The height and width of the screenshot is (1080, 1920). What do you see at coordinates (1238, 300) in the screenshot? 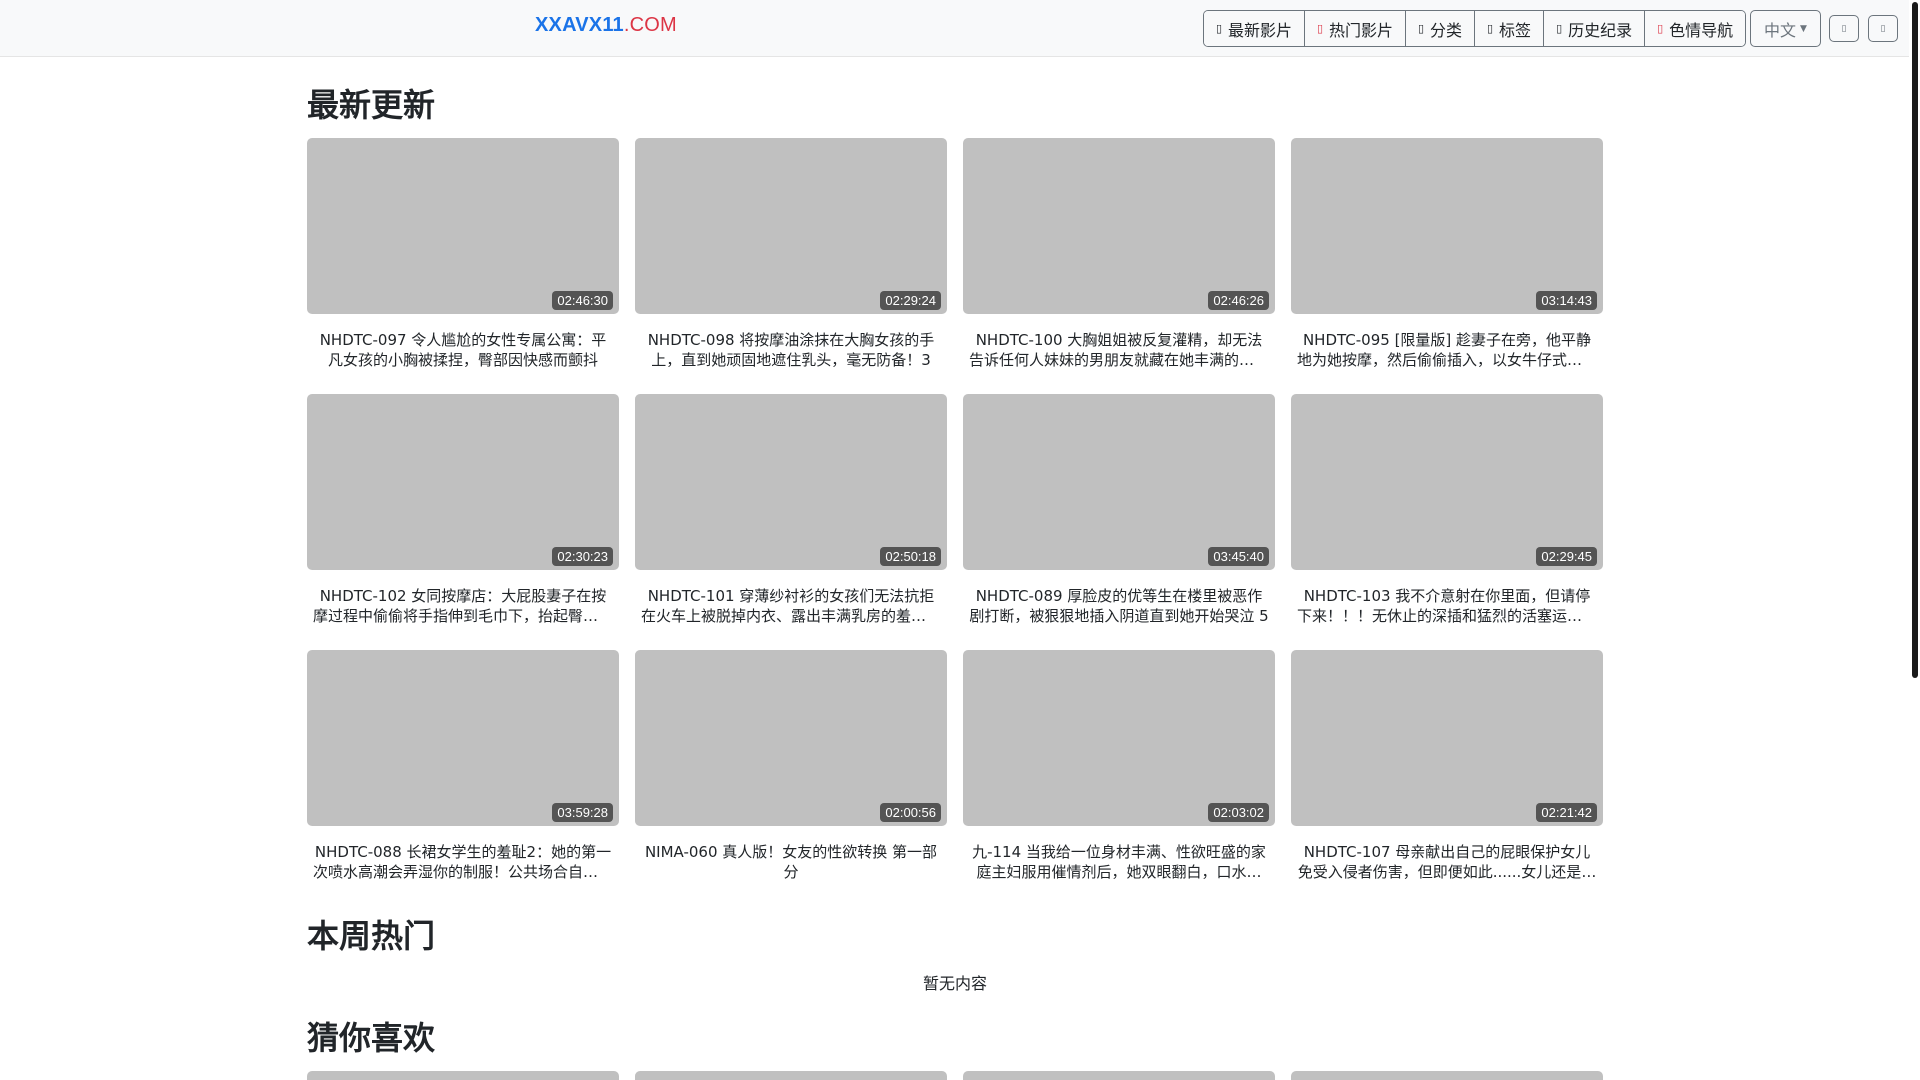
I see `video-duration: 02:46:26` at bounding box center [1238, 300].